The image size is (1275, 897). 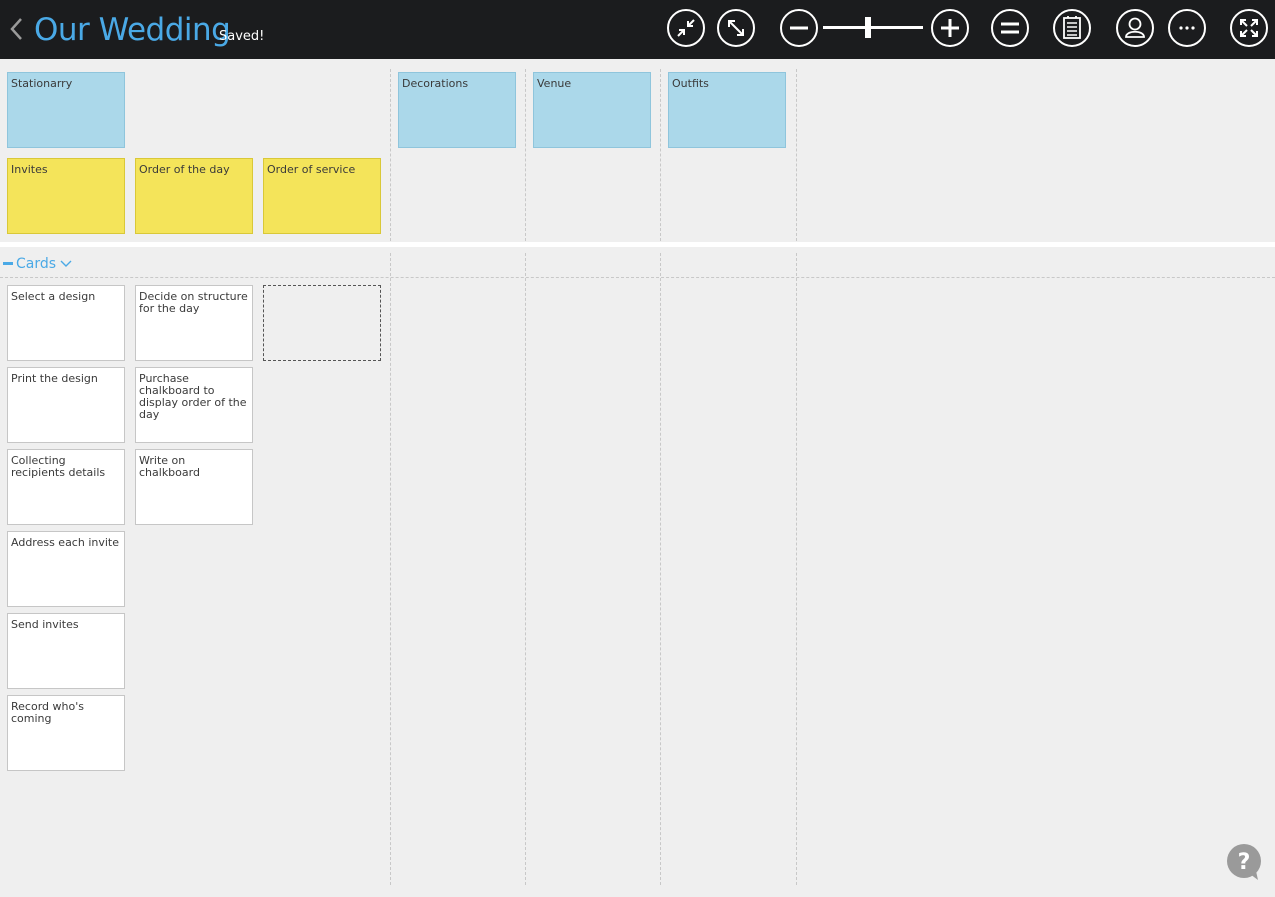 What do you see at coordinates (66, 196) in the screenshot?
I see `activity-card: Invites` at bounding box center [66, 196].